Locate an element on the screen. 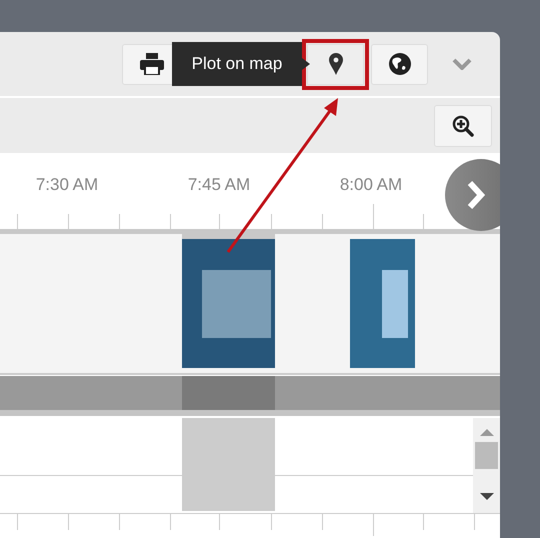 The image size is (540, 538). next-button is located at coordinates (472, 195).